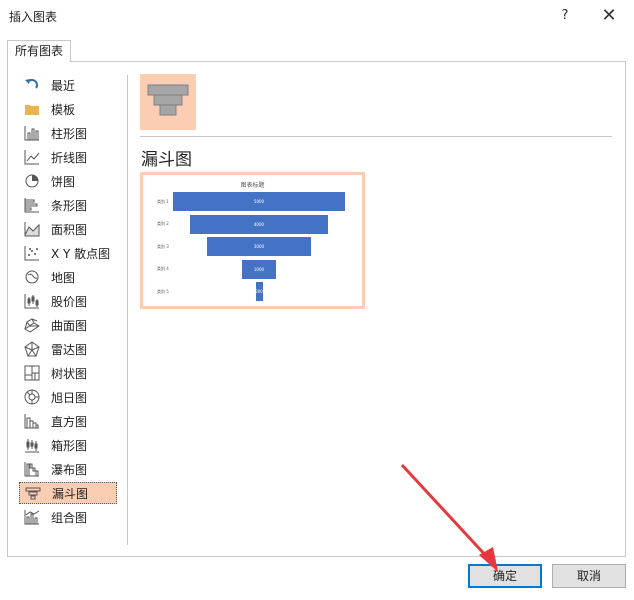 This screenshot has height=600, width=634. What do you see at coordinates (449, 517) in the screenshot?
I see `annotation-arrow` at bounding box center [449, 517].